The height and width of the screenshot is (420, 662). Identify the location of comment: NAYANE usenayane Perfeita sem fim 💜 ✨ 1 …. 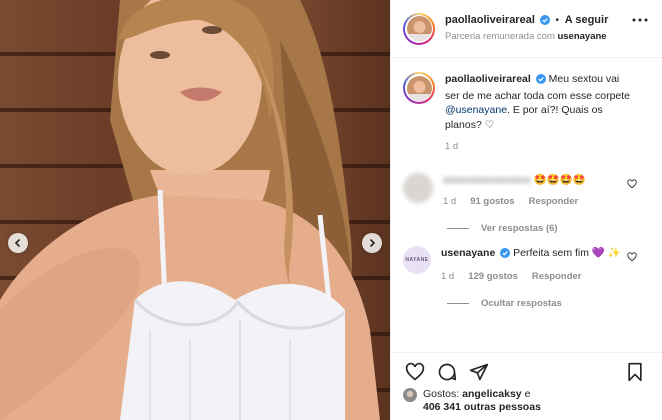
(527, 265).